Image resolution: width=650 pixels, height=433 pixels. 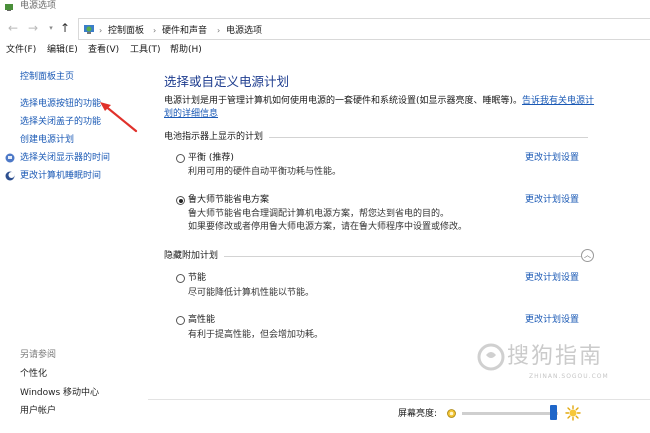 I want to click on battery-plans-heading: 电池指示器上显示的计划, so click(x=217, y=137).